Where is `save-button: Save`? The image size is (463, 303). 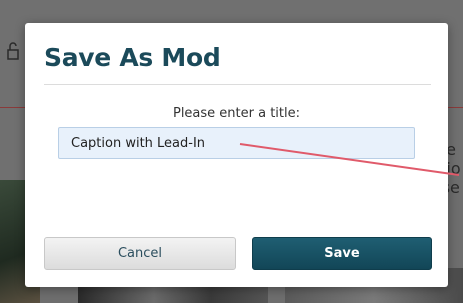 save-button: Save is located at coordinates (342, 253).